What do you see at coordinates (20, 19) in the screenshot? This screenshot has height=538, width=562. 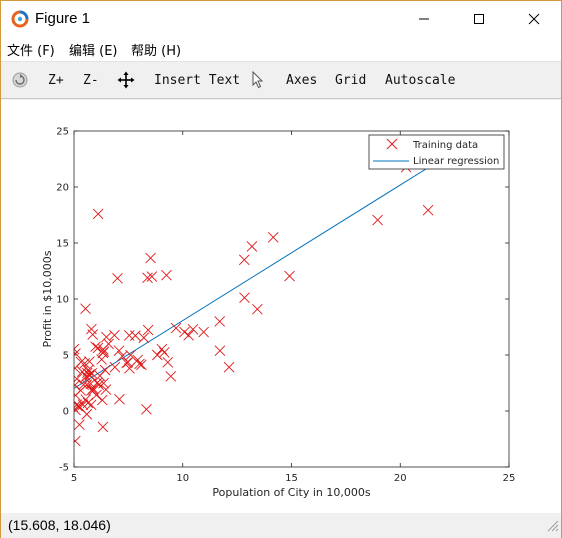 I see `octave-logo-icon` at bounding box center [20, 19].